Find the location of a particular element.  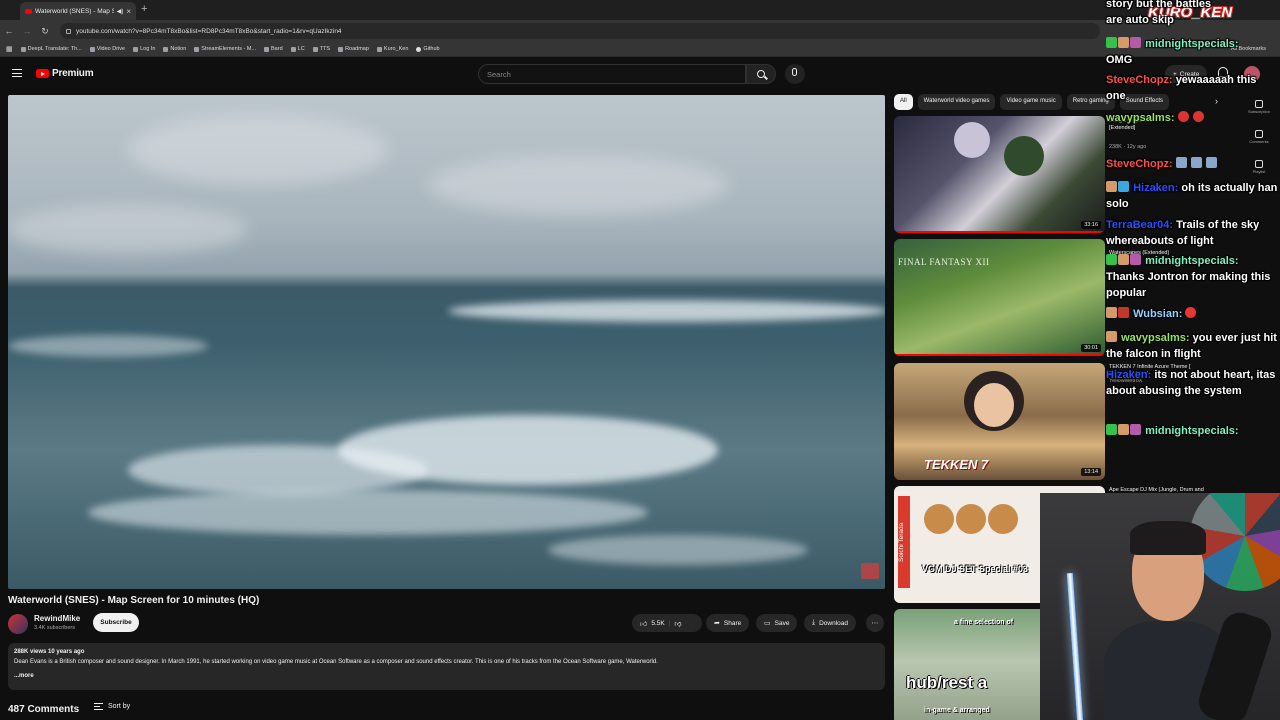

thumbs-up-icon: 👍︎ is located at coordinates (643, 623).